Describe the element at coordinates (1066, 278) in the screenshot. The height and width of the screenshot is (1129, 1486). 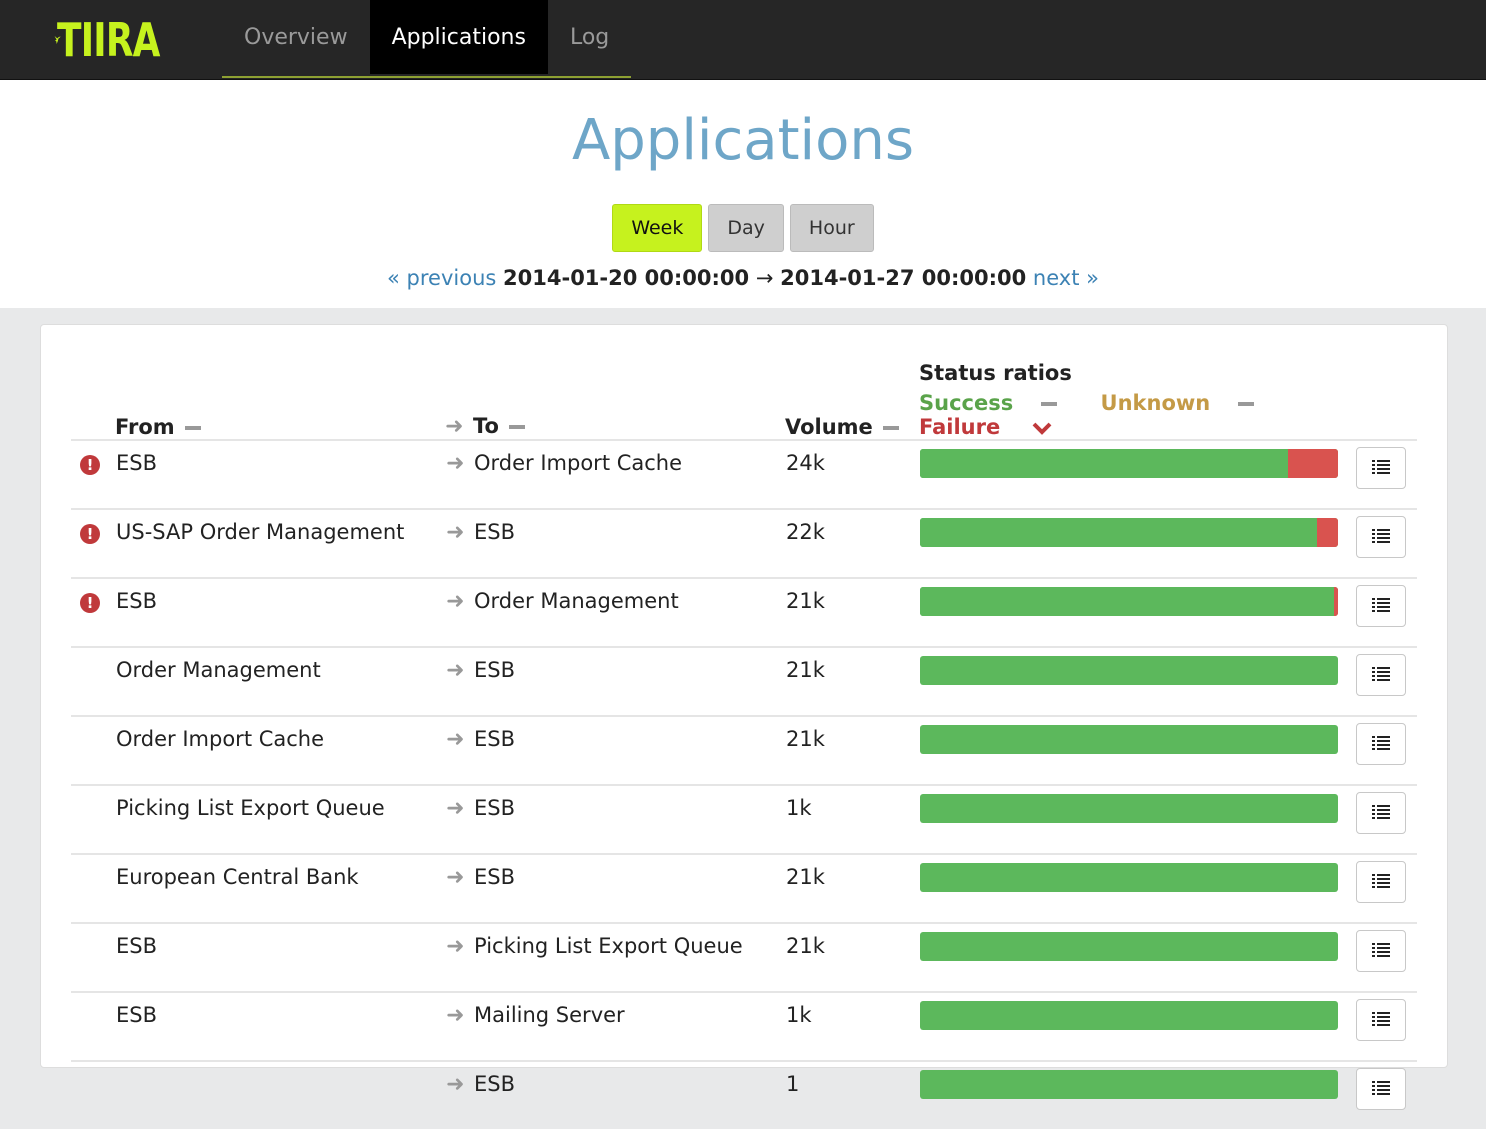
I see `next-link: next »` at that location.